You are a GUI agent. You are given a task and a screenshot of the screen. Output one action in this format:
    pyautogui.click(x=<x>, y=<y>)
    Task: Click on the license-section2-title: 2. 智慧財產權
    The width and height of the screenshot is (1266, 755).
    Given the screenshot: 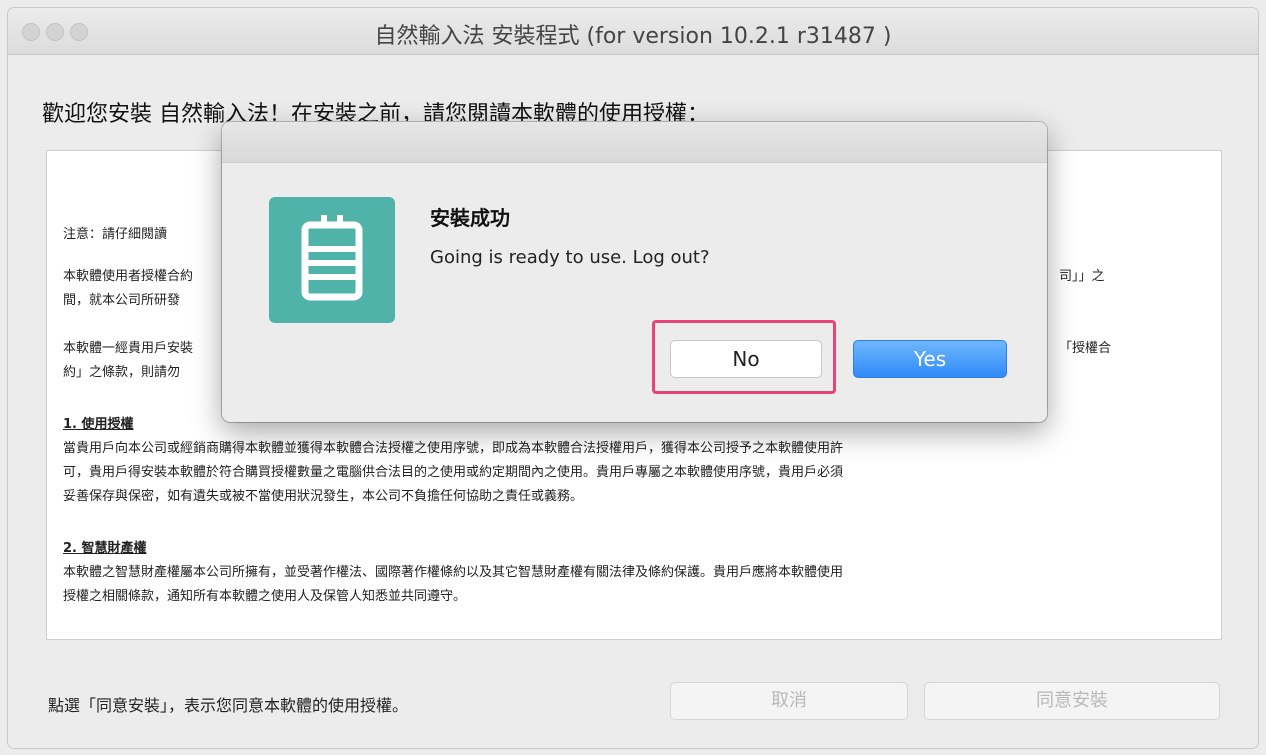 What is the action you would take?
    pyautogui.click(x=105, y=548)
    